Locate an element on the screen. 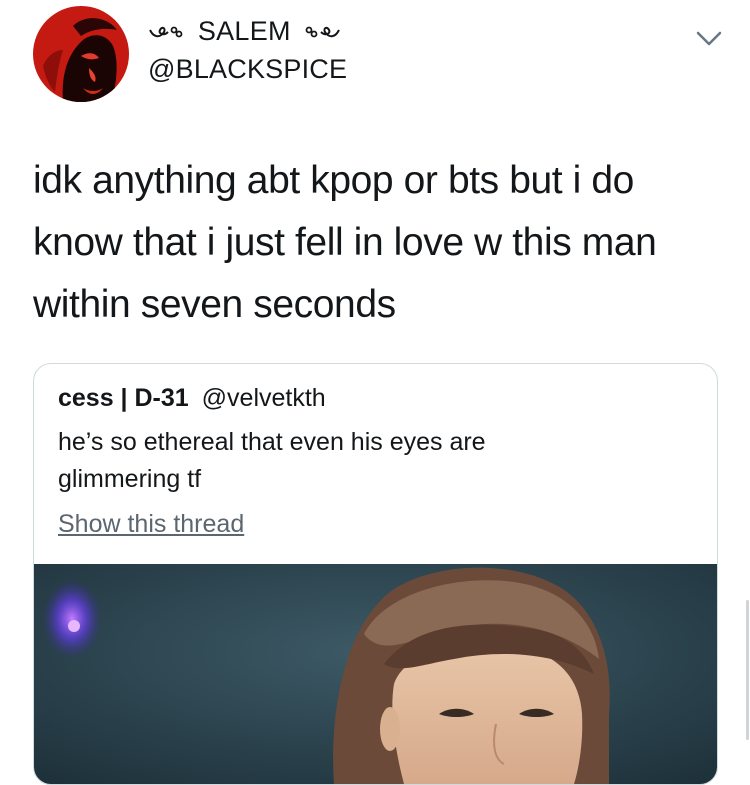 This screenshot has width=750, height=785. quoted-tweet-name: cess | D-31 is located at coordinates (123, 398).